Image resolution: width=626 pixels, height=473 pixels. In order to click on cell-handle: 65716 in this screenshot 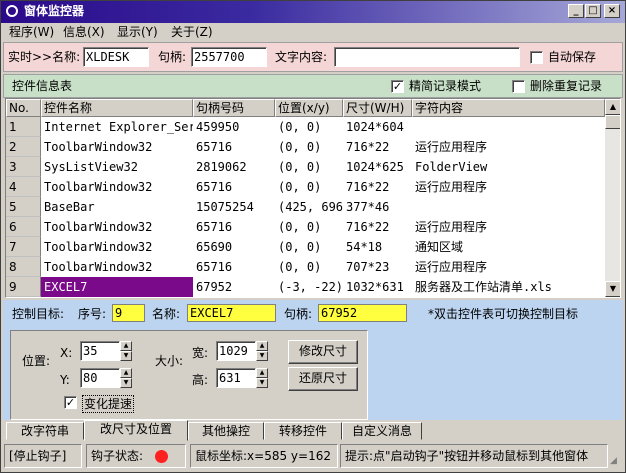, I will do `click(214, 267)`.